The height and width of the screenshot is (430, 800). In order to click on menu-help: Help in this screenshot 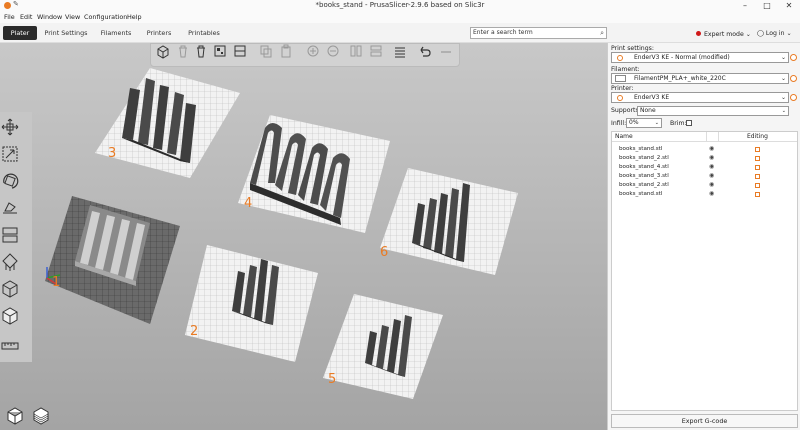, I will do `click(134, 17)`.